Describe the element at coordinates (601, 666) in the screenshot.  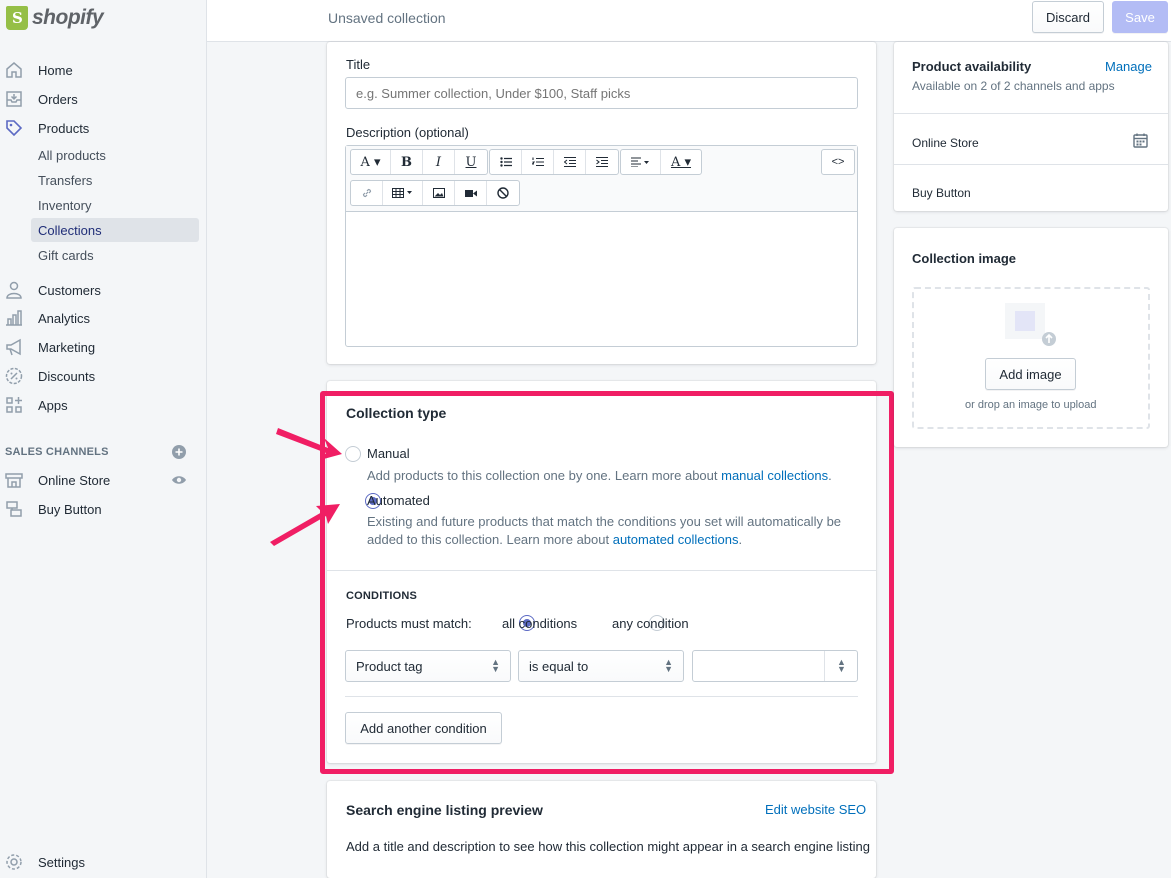
I see `condition-operator-select: is equal to ▲ ▼` at that location.